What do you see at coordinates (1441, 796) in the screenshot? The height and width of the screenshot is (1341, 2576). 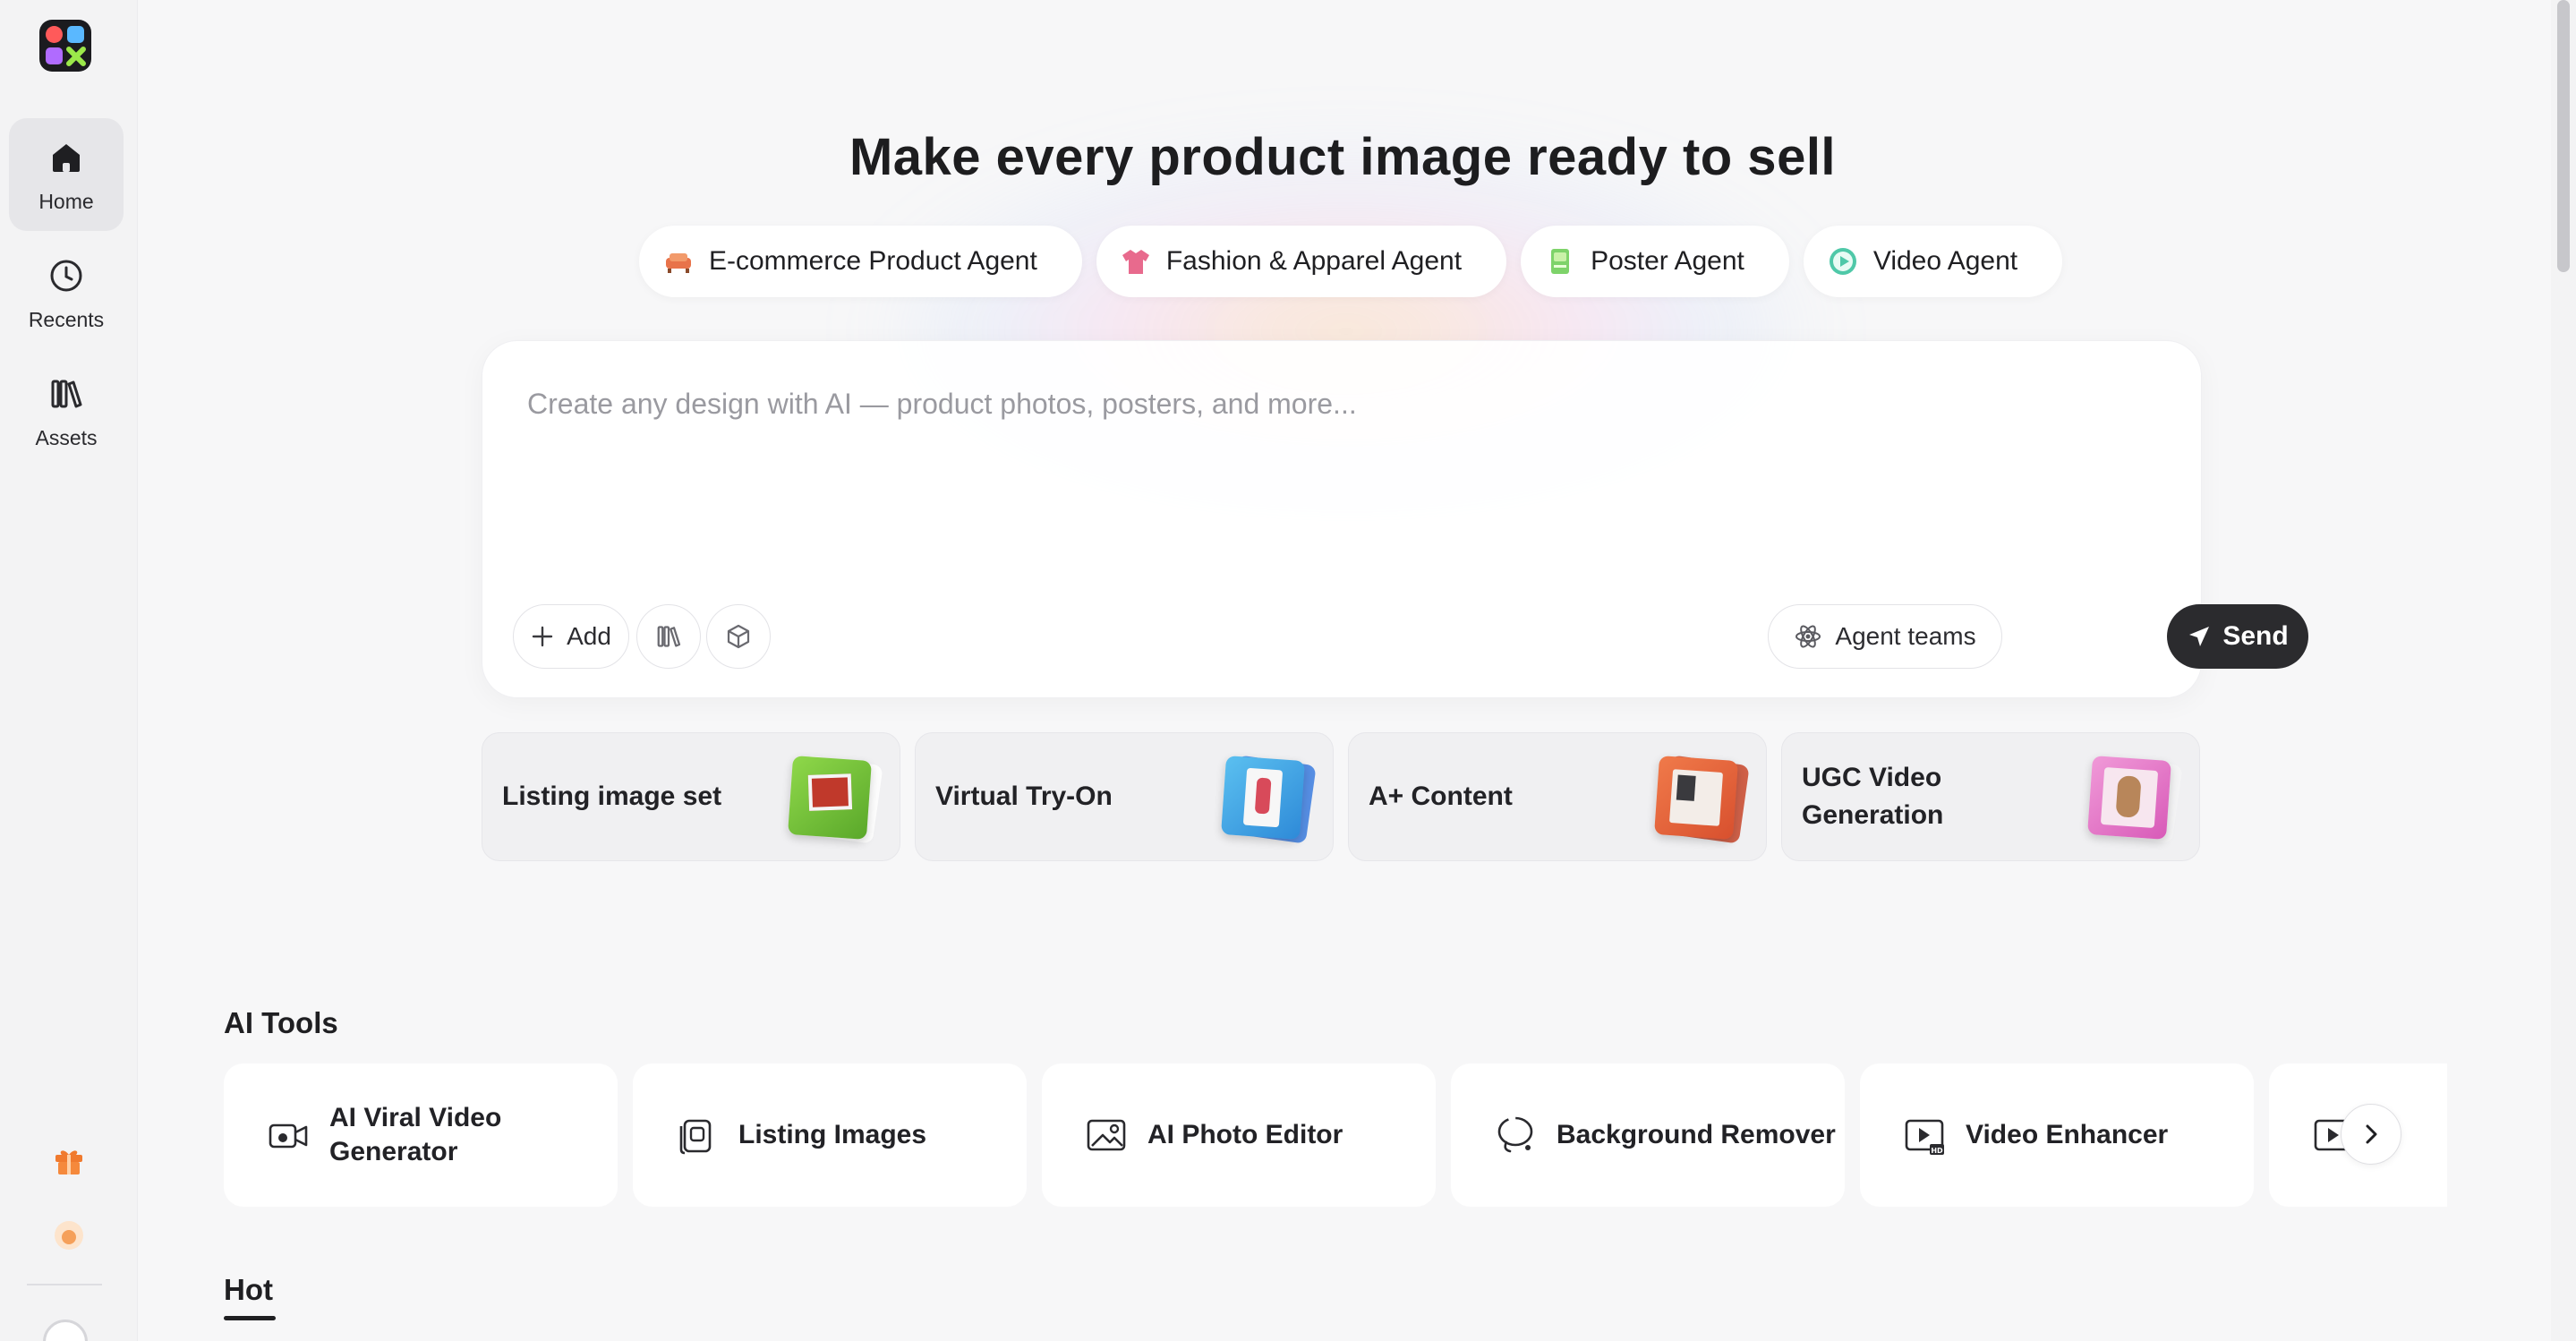 I see `quick-card-title: A+ Content` at bounding box center [1441, 796].